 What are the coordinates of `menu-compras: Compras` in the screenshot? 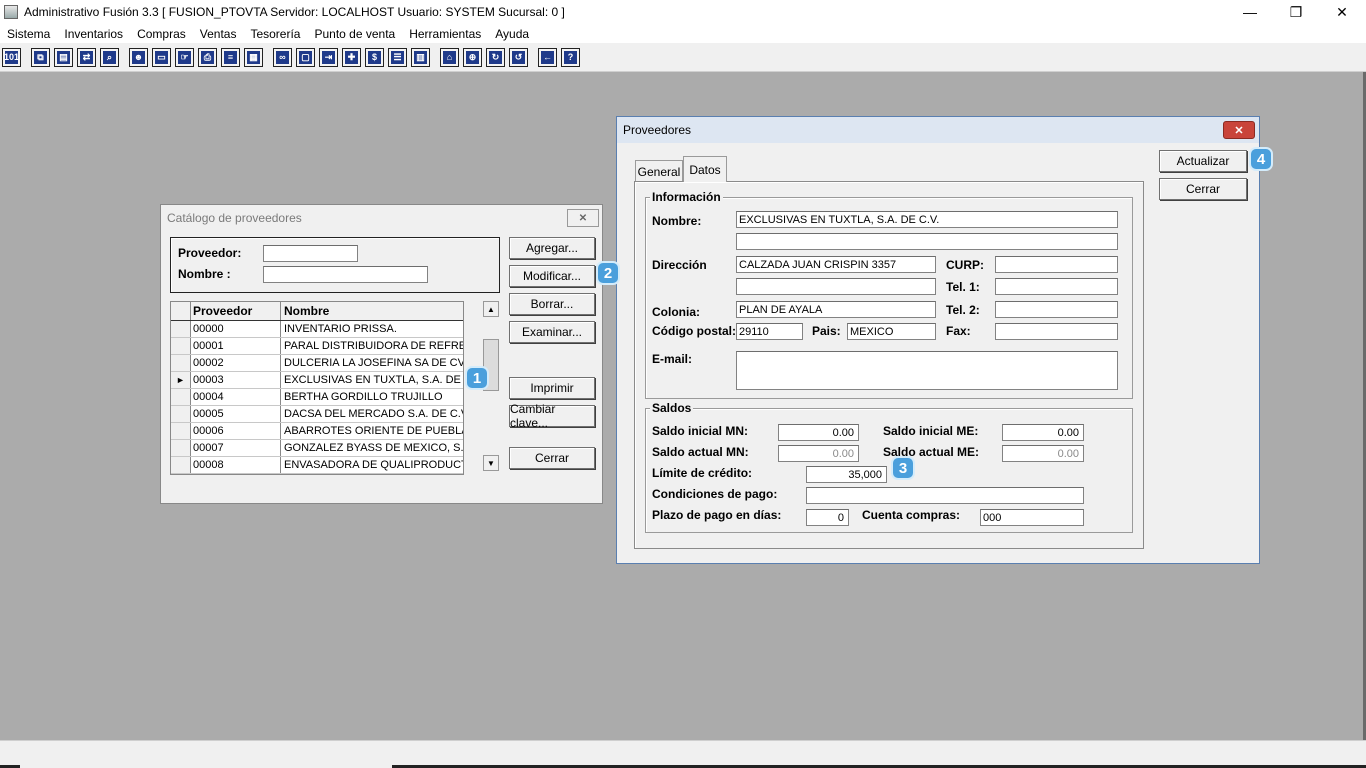 It's located at (161, 34).